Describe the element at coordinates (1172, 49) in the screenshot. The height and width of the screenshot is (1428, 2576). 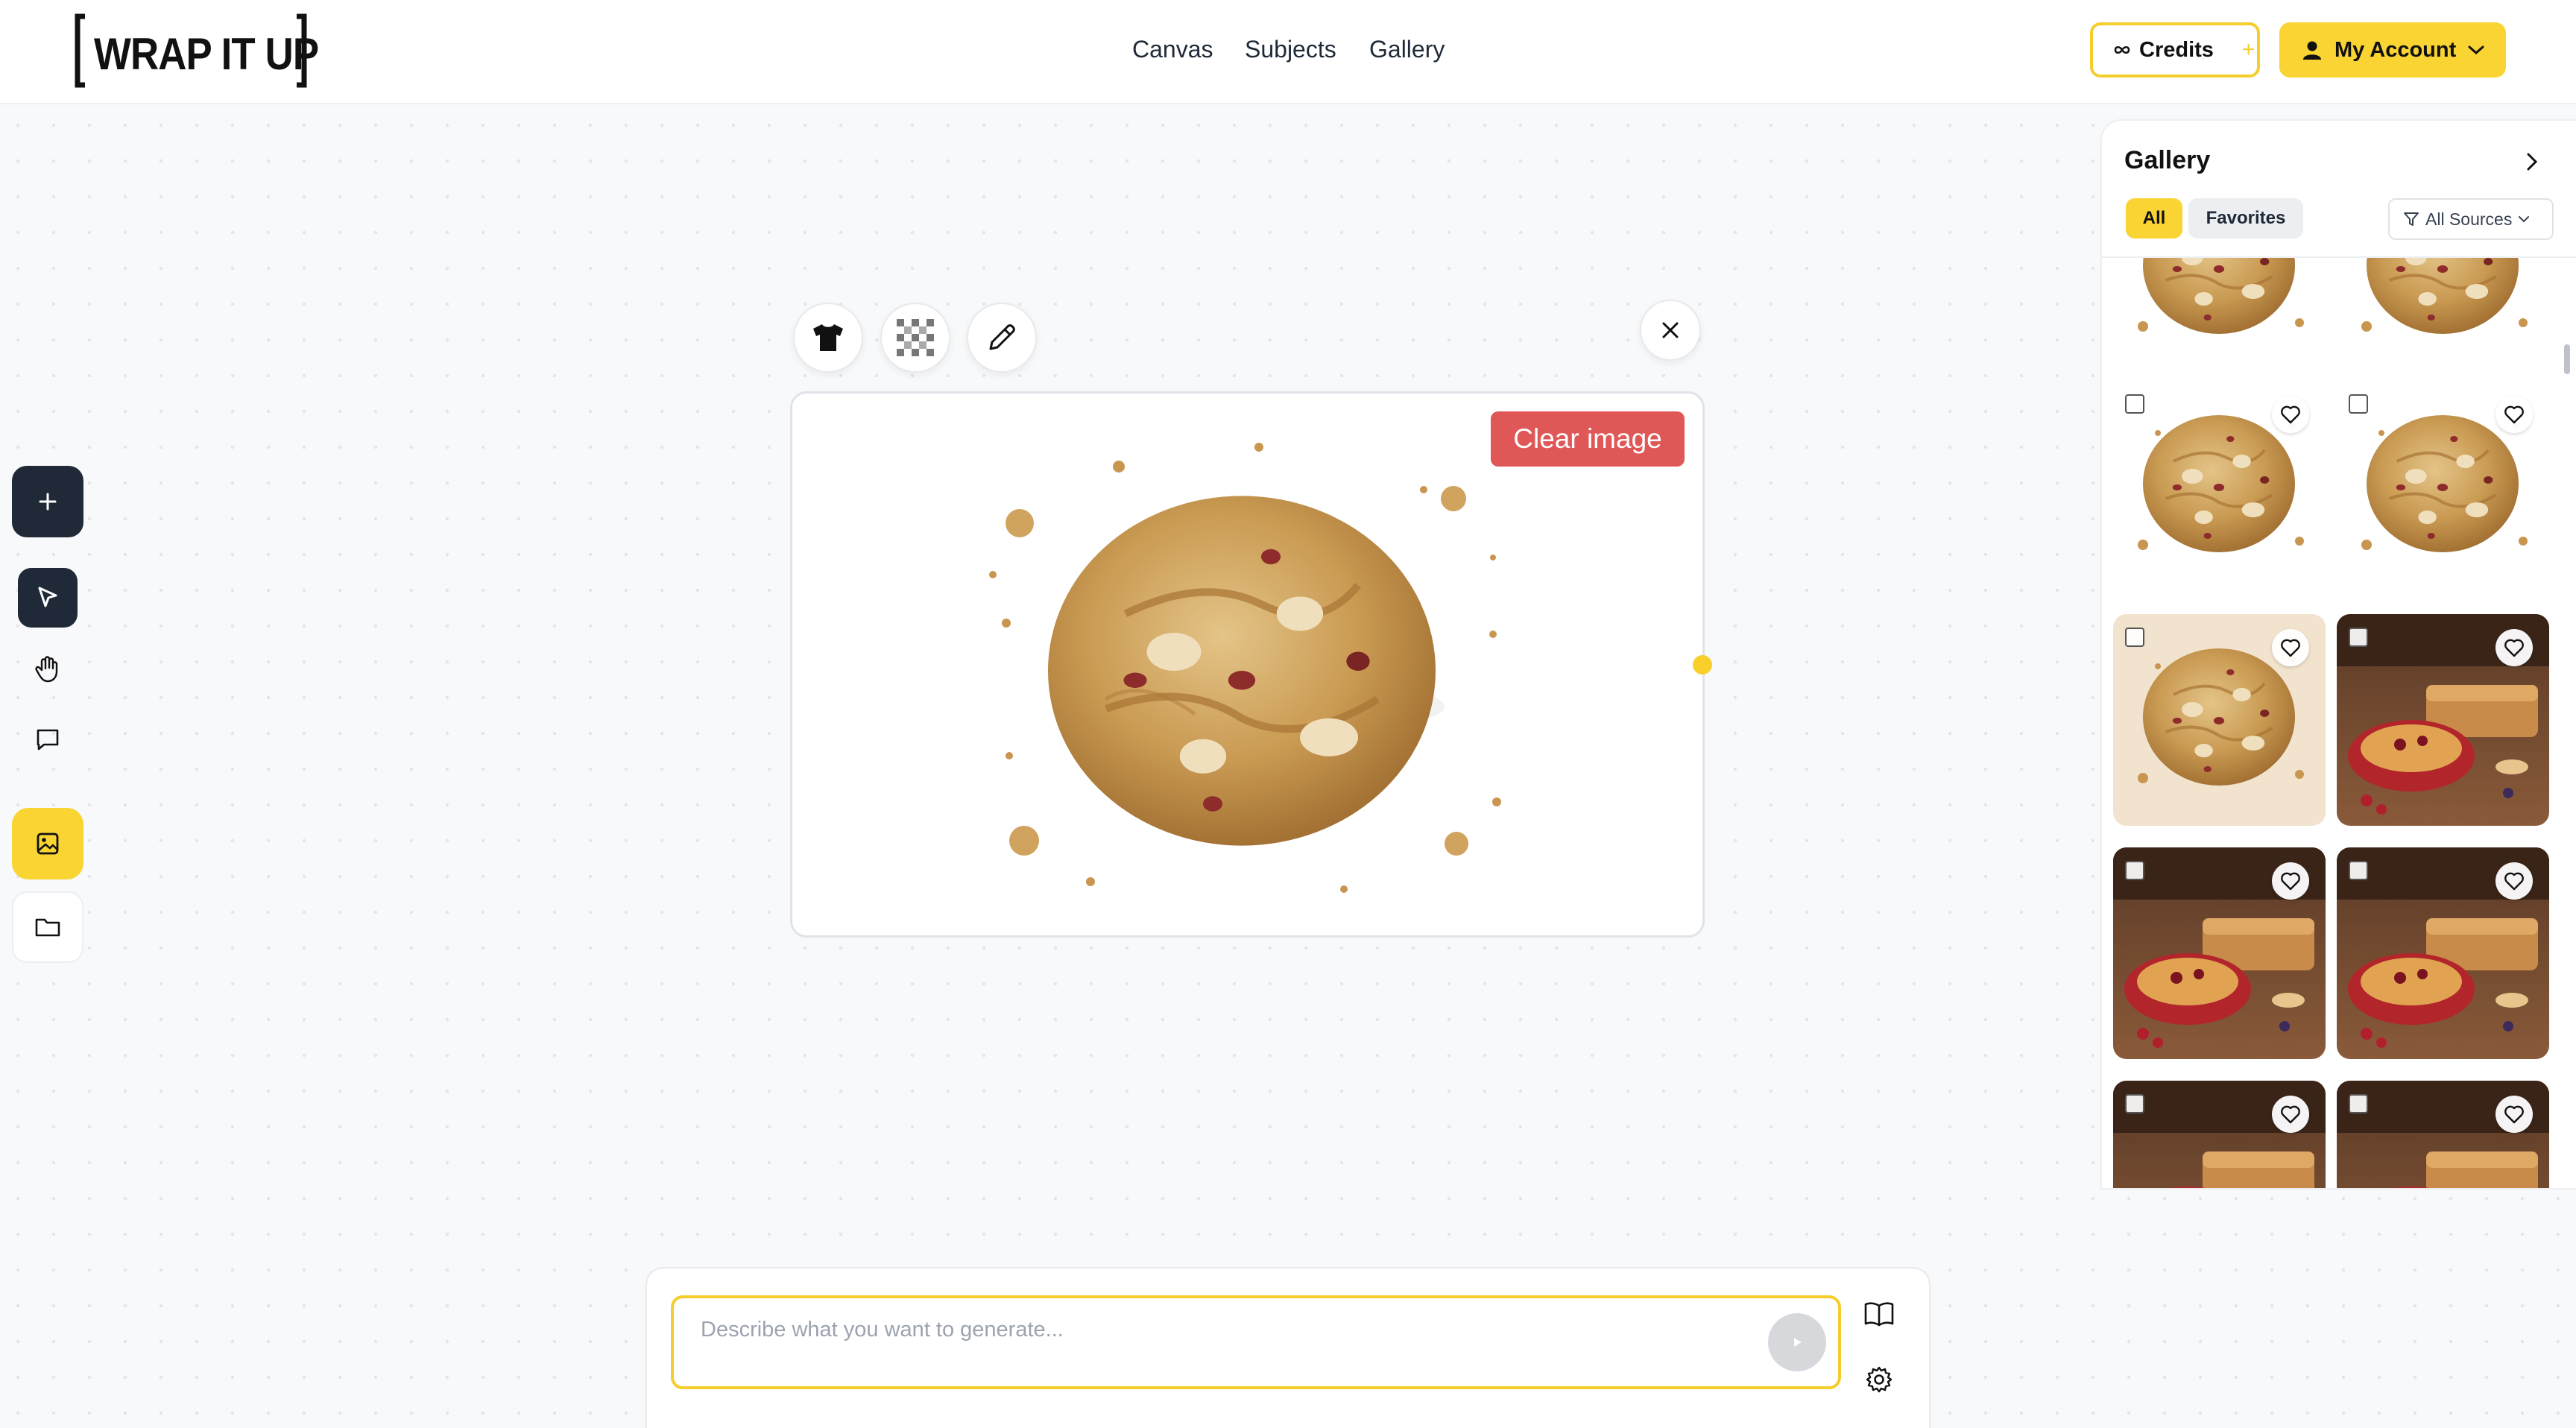
I see `nav-canvas: Canvas` at that location.